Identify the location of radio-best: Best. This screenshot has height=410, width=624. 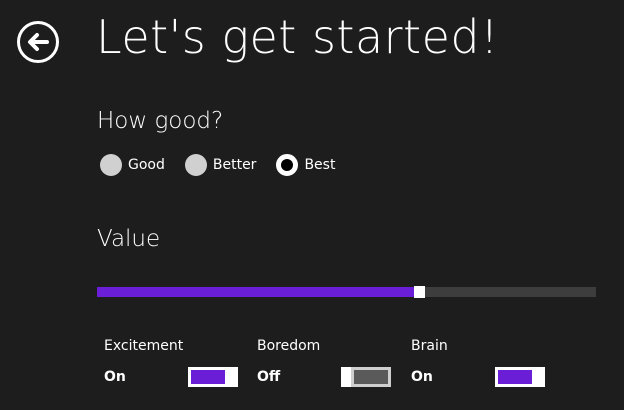
(305, 165).